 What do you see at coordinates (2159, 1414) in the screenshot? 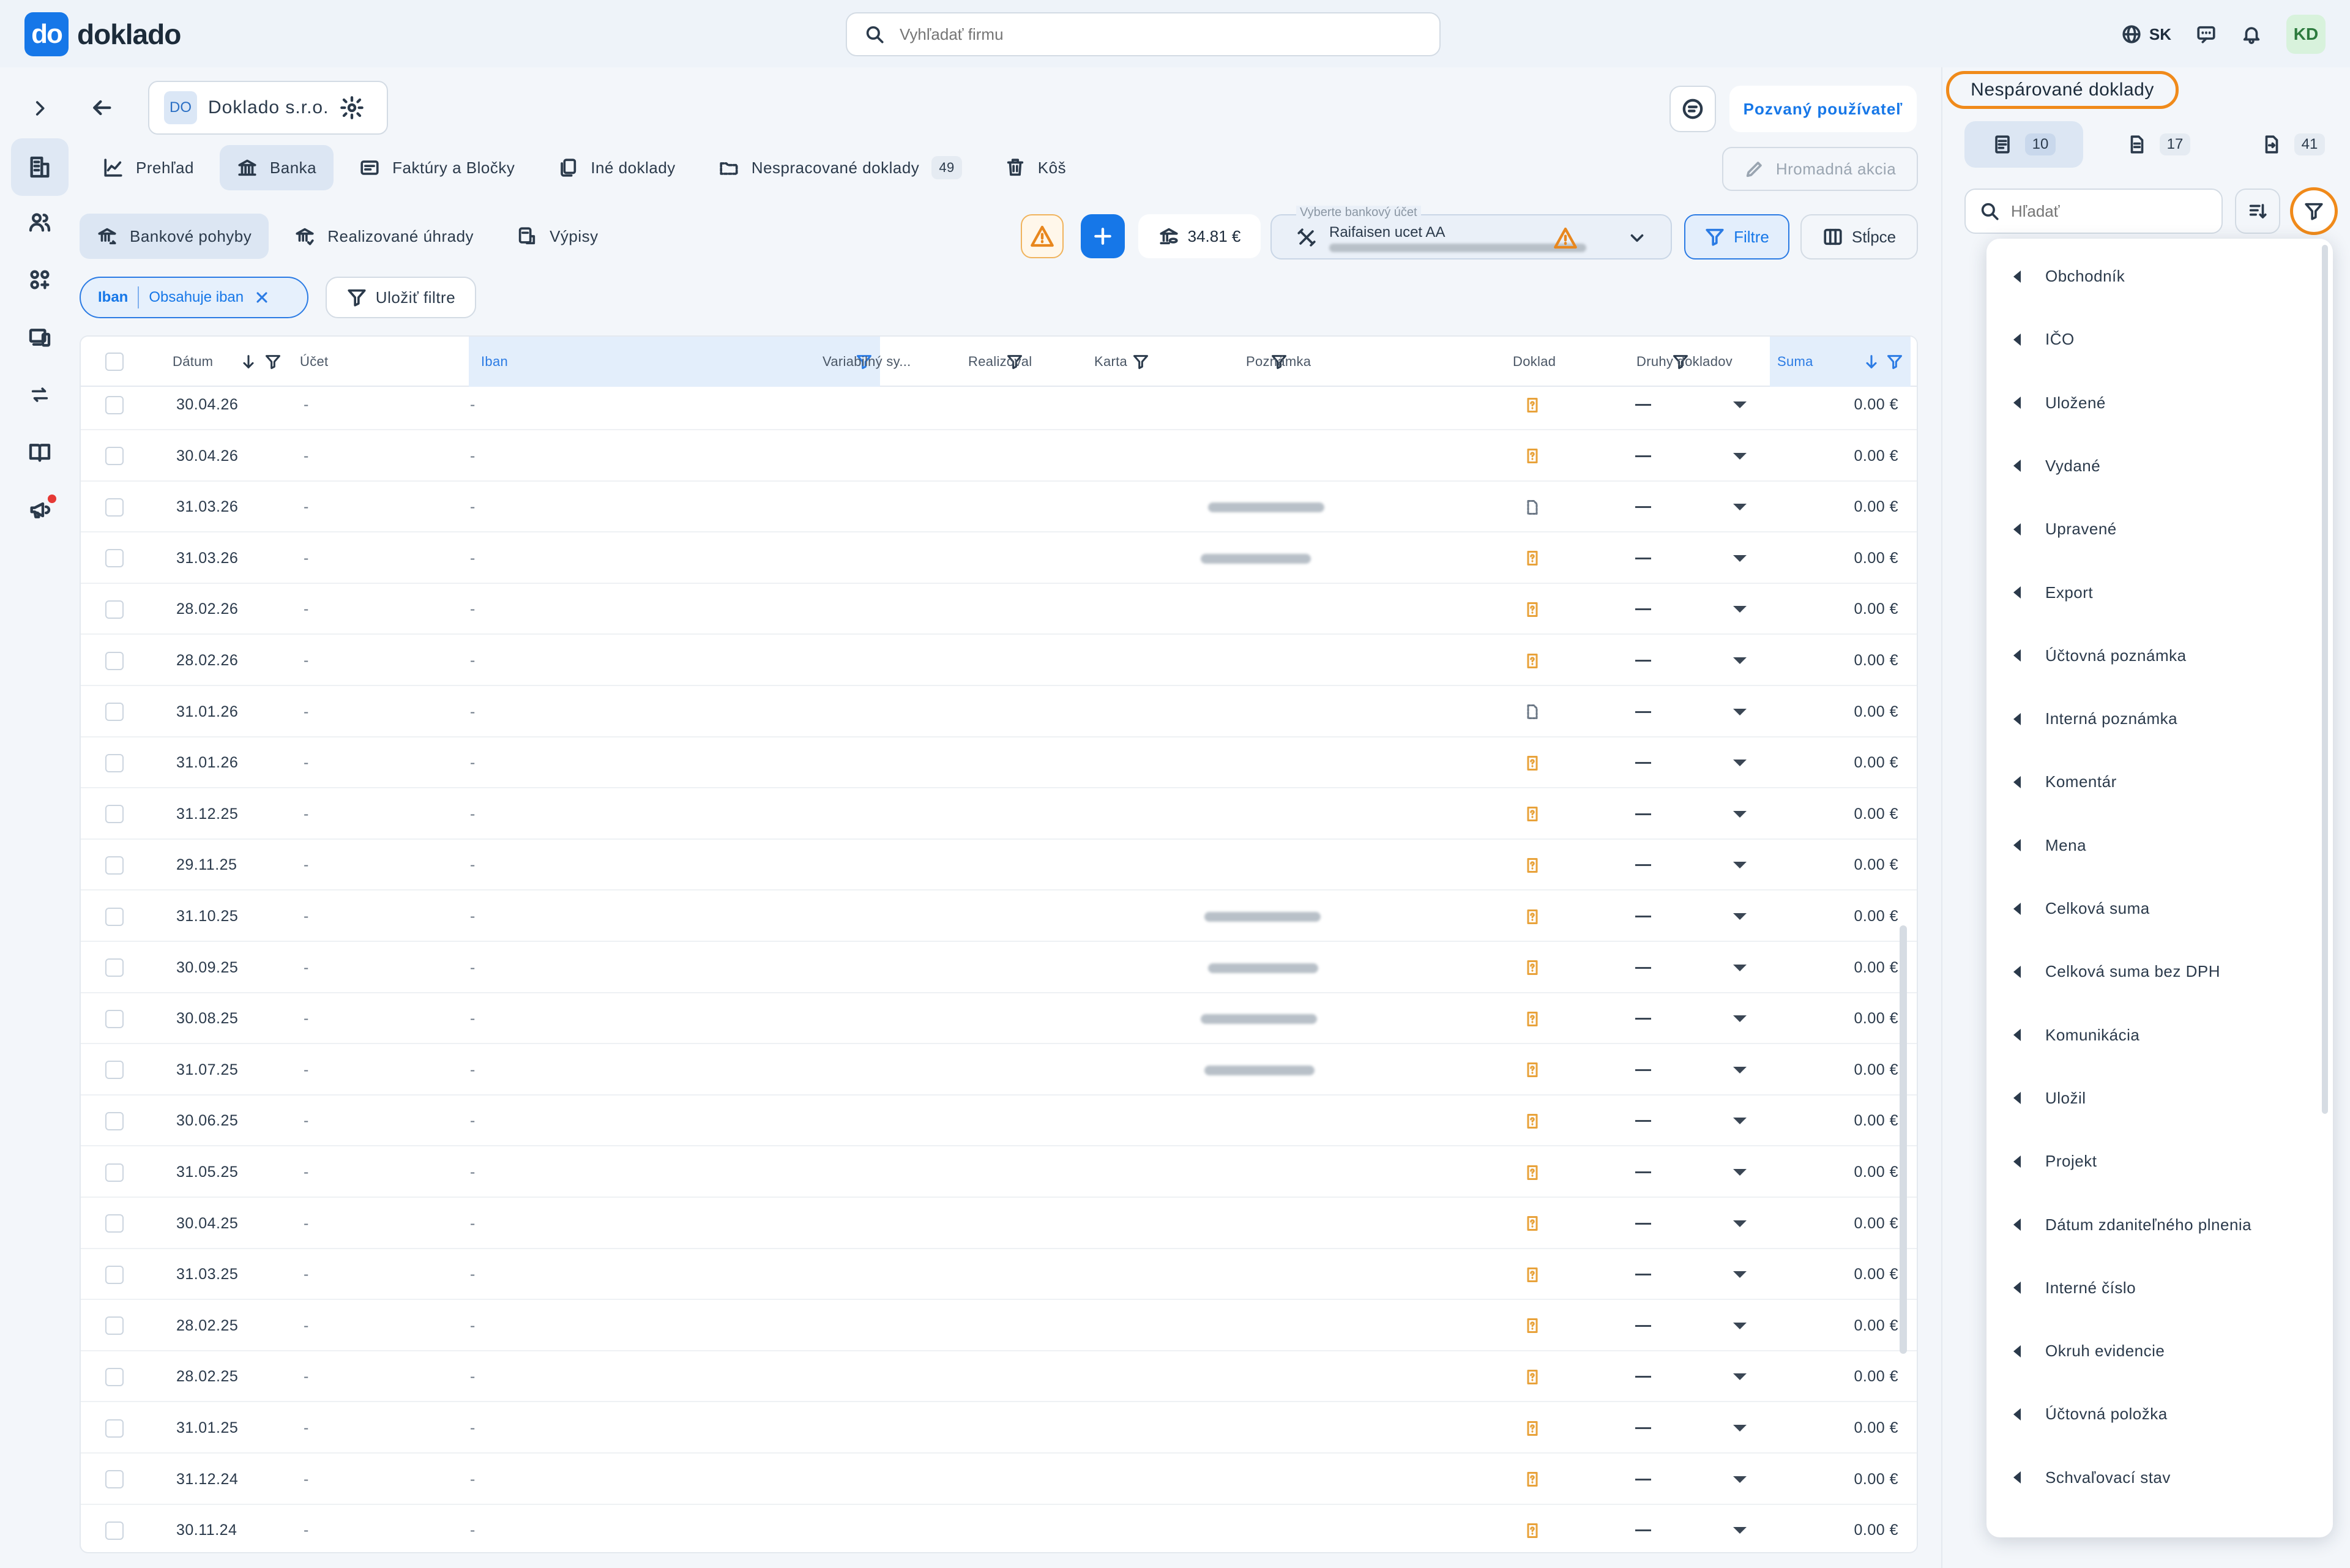
I see `filter-field-option: Účtovná položka` at bounding box center [2159, 1414].